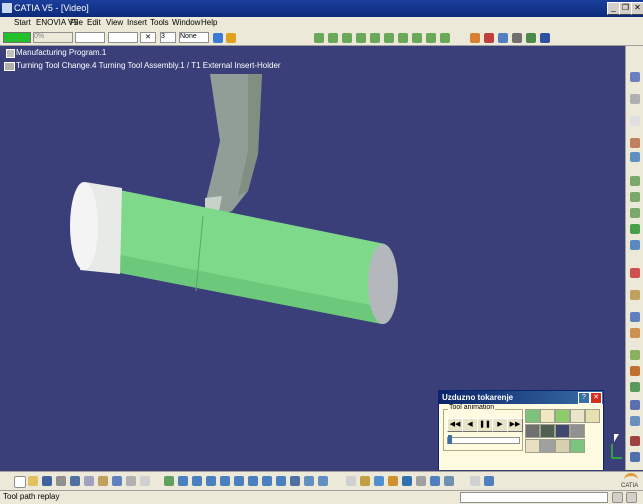 The width and height of the screenshot is (643, 504). What do you see at coordinates (562, 431) in the screenshot?
I see `analysis-icon` at bounding box center [562, 431].